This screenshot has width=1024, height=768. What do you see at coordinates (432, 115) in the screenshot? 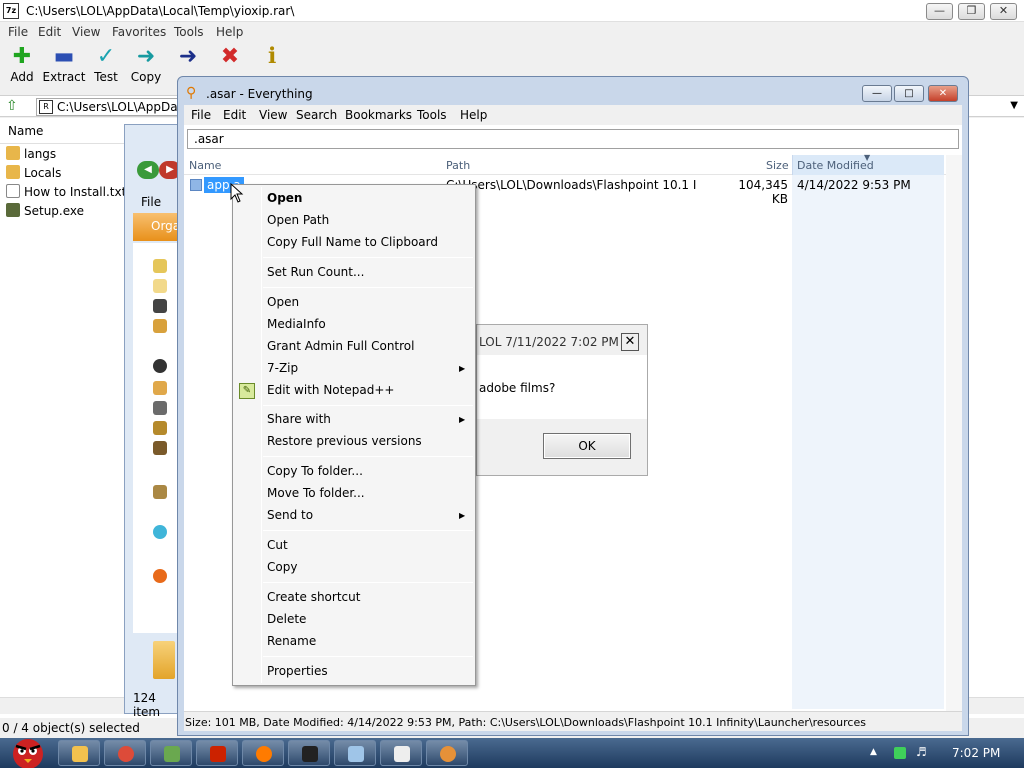
I see `everything-menu-tools: Tools` at bounding box center [432, 115].